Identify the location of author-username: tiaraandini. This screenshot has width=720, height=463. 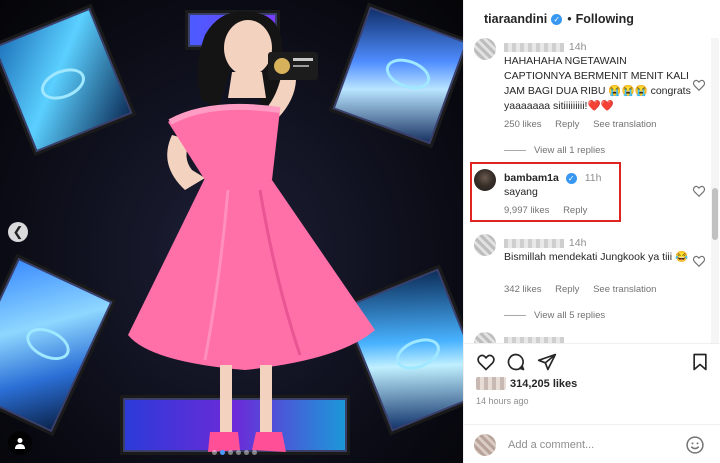
(515, 19).